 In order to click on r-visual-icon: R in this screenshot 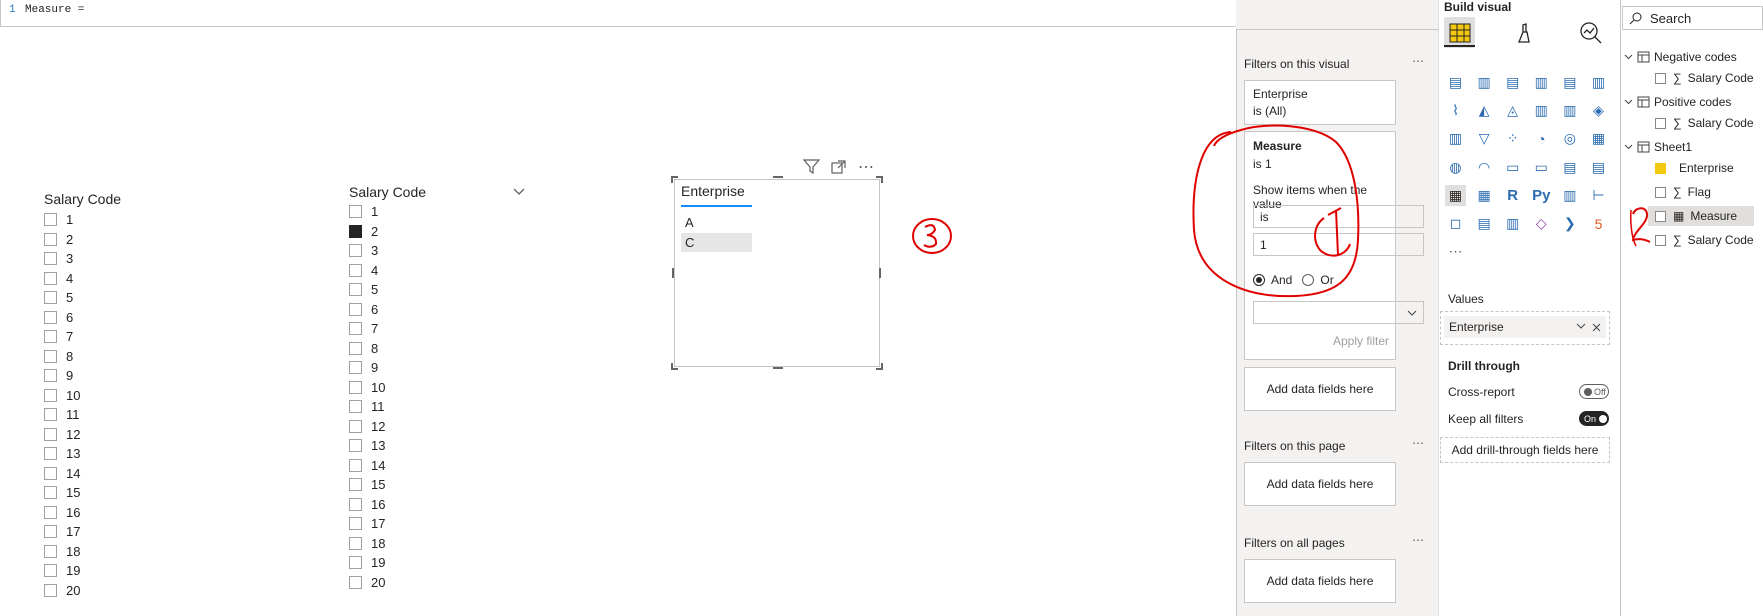, I will do `click(1512, 195)`.